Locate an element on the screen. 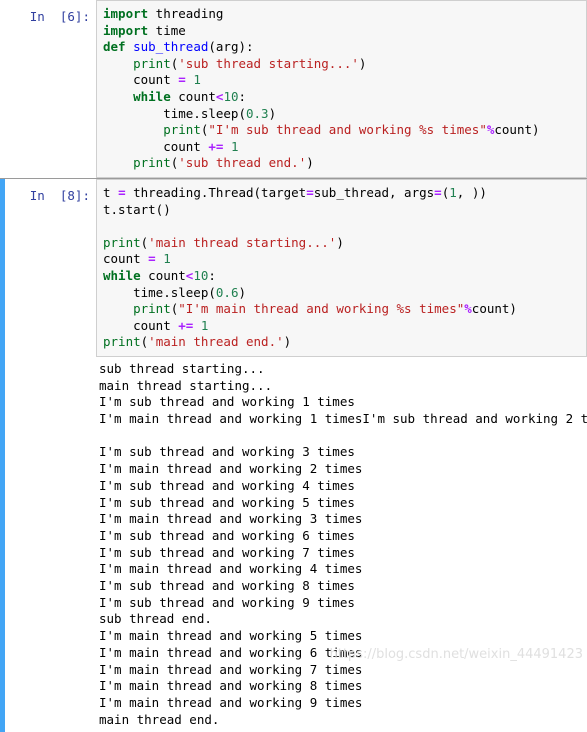  code-token: 0.6 is located at coordinates (227, 292).